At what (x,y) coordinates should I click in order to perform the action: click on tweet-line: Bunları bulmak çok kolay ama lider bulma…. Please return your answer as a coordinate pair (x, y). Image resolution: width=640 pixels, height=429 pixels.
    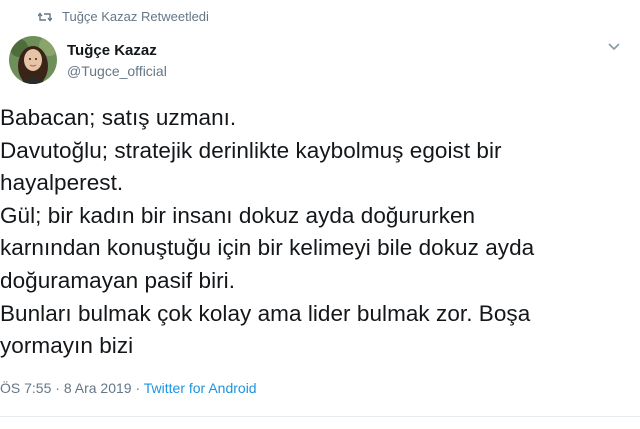
    Looking at the image, I should click on (265, 313).